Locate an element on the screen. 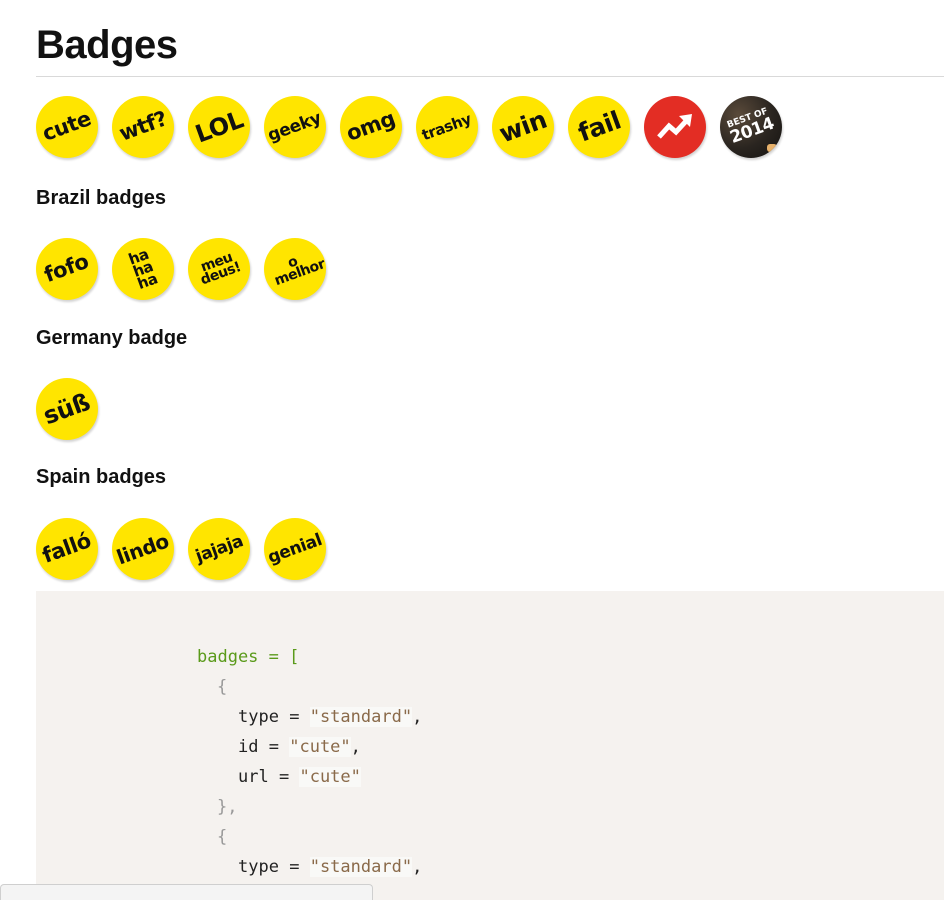  badge-meu-deus-icon: meu deus! is located at coordinates (219, 269).